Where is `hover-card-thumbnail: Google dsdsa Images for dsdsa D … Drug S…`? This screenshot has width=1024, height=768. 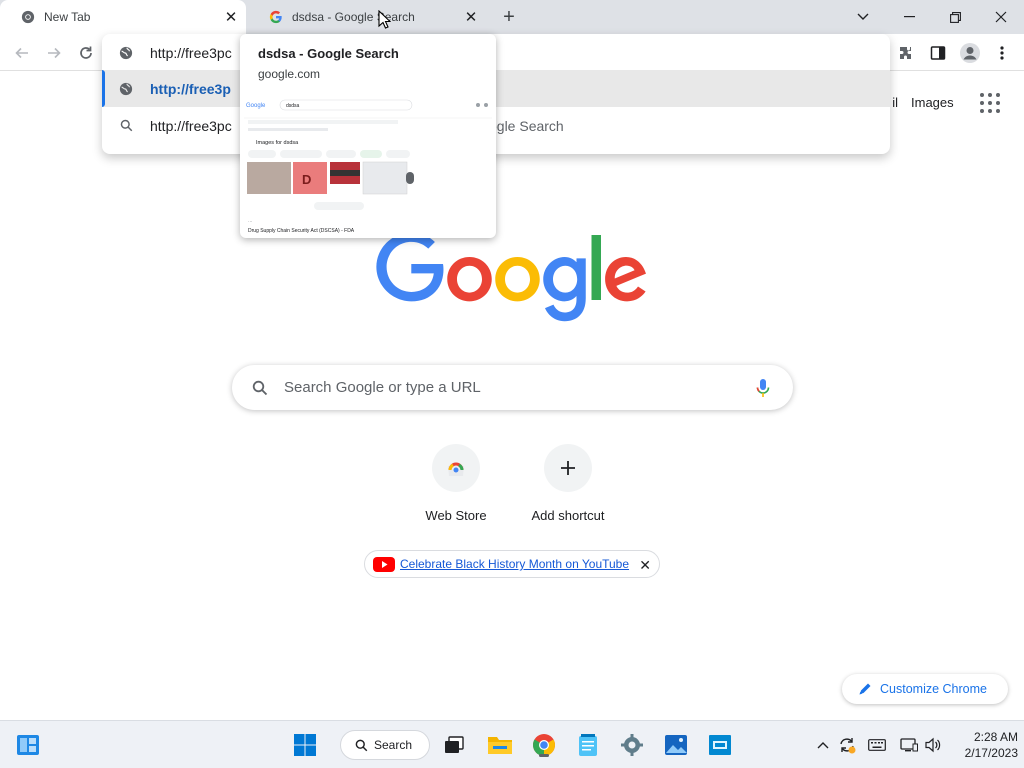
hover-card-thumbnail: Google dsdsa Images for dsdsa D … Drug S… is located at coordinates (368, 166).